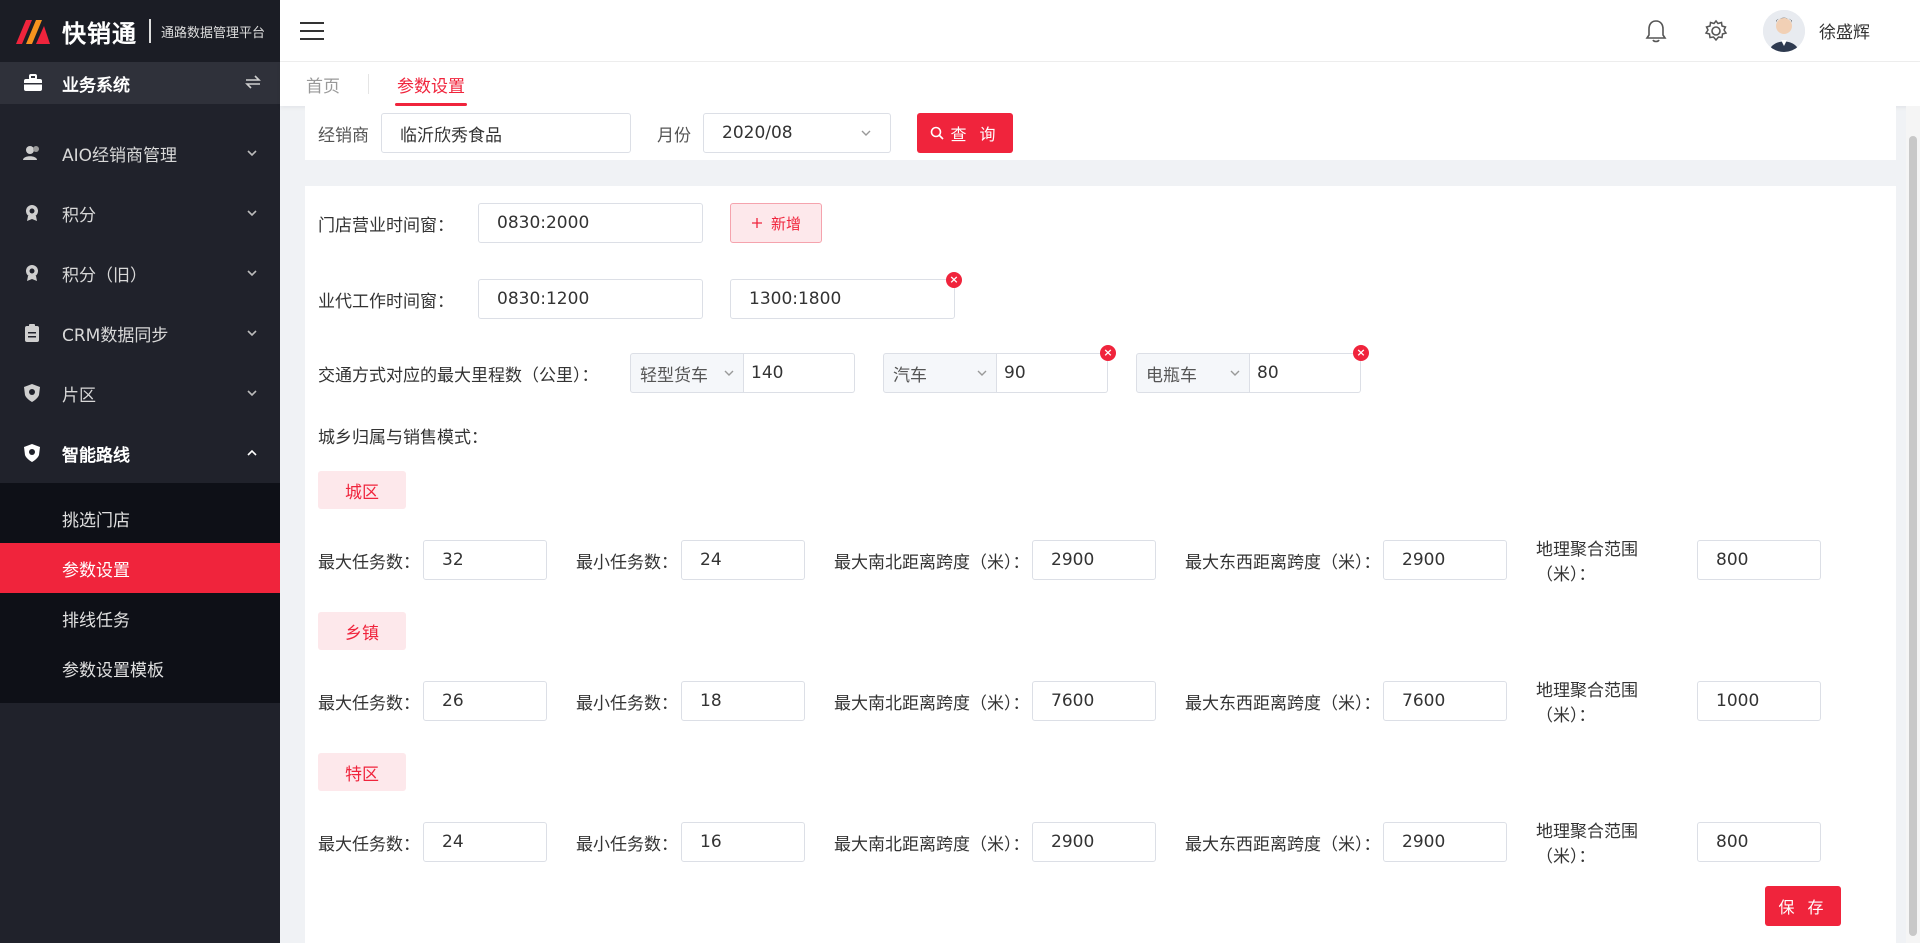 The image size is (1920, 943). What do you see at coordinates (140, 618) in the screenshot?
I see `sidebar-item-route-task: 排线任务` at bounding box center [140, 618].